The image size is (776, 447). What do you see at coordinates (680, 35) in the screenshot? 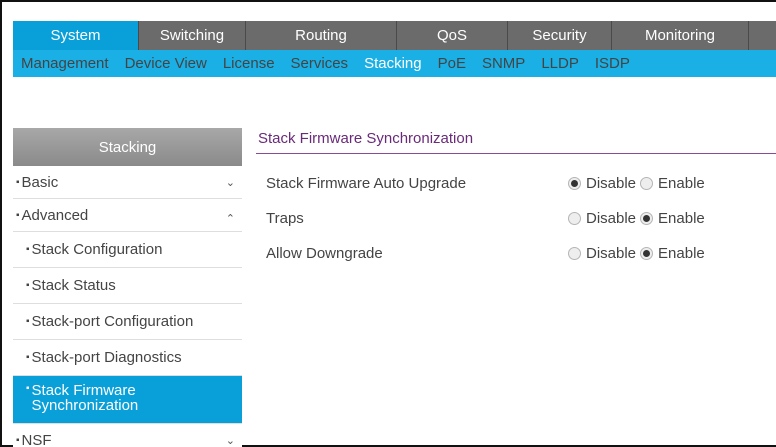
I see `tab-monitoring: Monitoring` at bounding box center [680, 35].